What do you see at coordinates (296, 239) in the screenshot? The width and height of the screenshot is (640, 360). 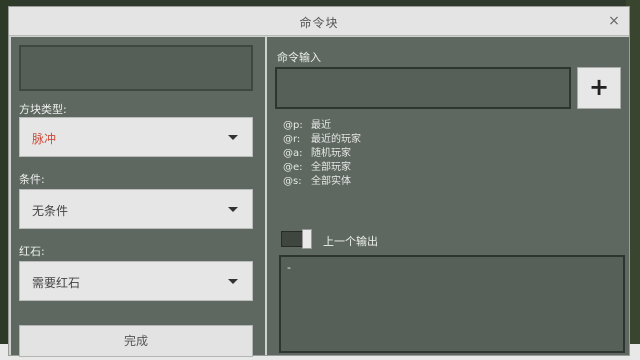 I see `previous-output-toggle` at bounding box center [296, 239].